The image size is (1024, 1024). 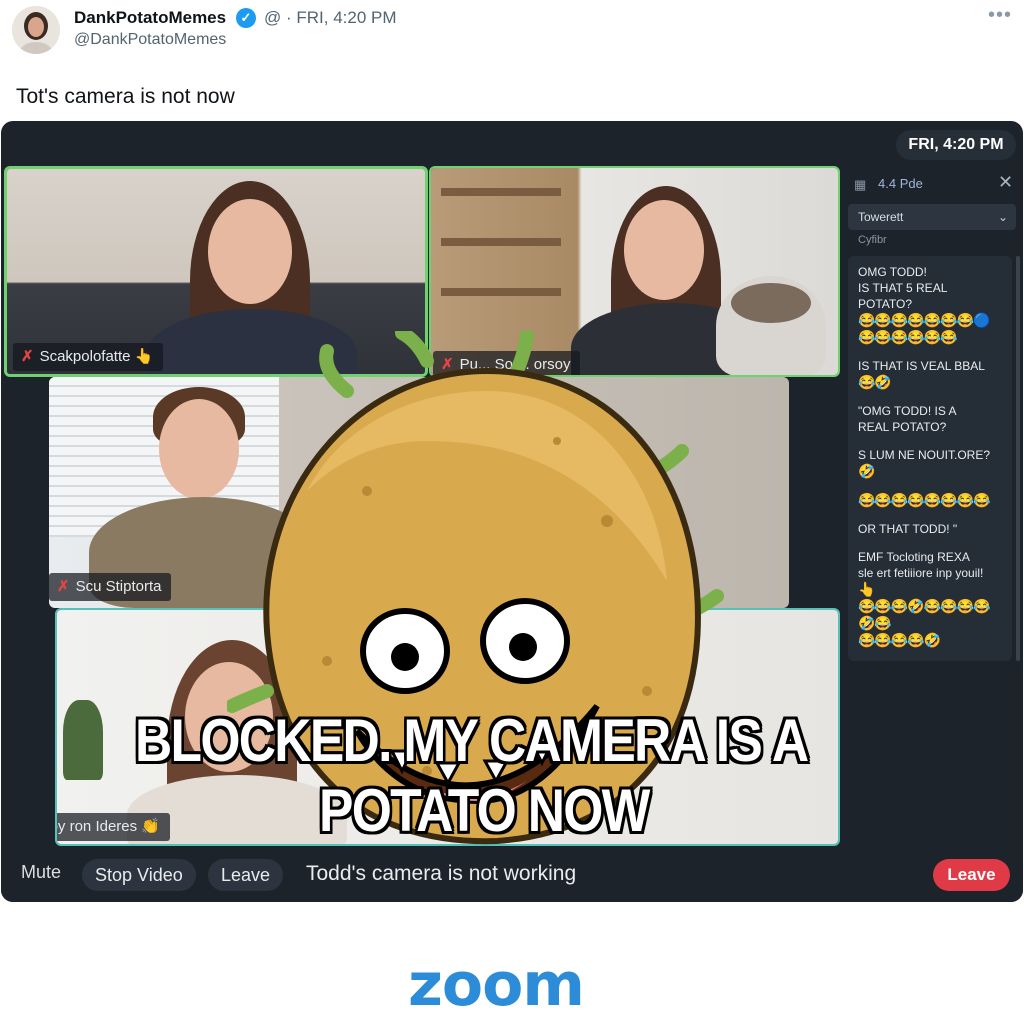 What do you see at coordinates (246, 875) in the screenshot?
I see `leave-pill-button: Leave` at bounding box center [246, 875].